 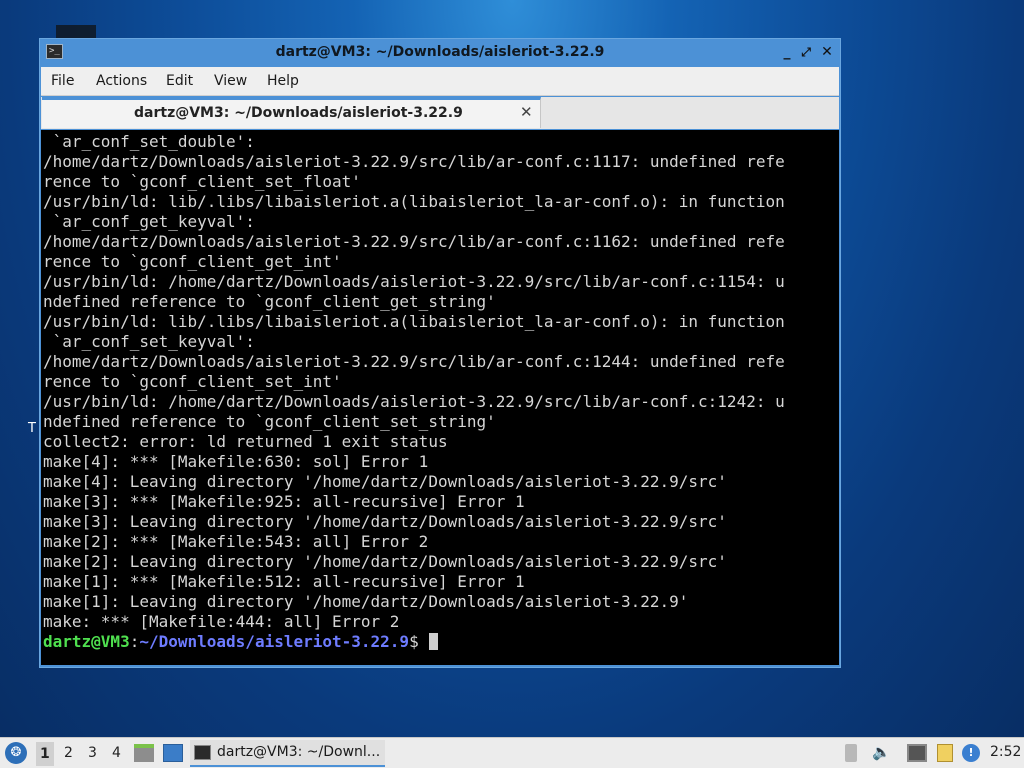 I want to click on terminal-line: `ar_conf_set_double':, so click(x=149, y=141).